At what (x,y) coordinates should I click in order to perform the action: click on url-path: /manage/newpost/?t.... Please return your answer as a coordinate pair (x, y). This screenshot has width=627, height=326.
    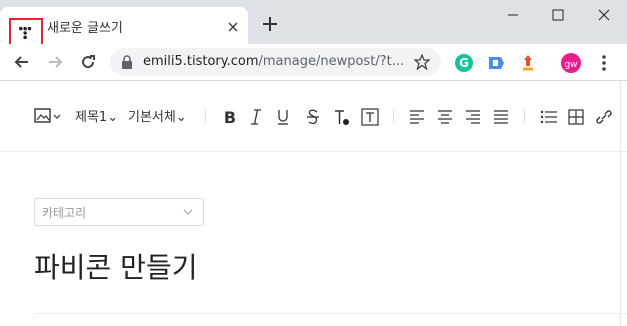
    Looking at the image, I should click on (331, 61).